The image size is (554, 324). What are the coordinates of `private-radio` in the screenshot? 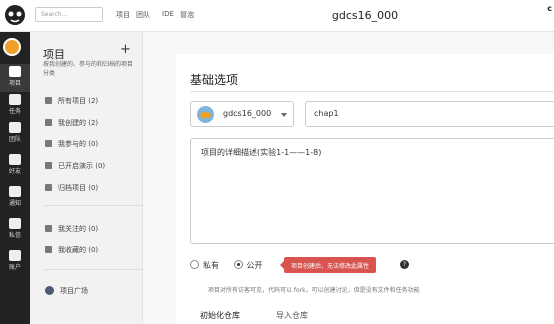 It's located at (194, 264).